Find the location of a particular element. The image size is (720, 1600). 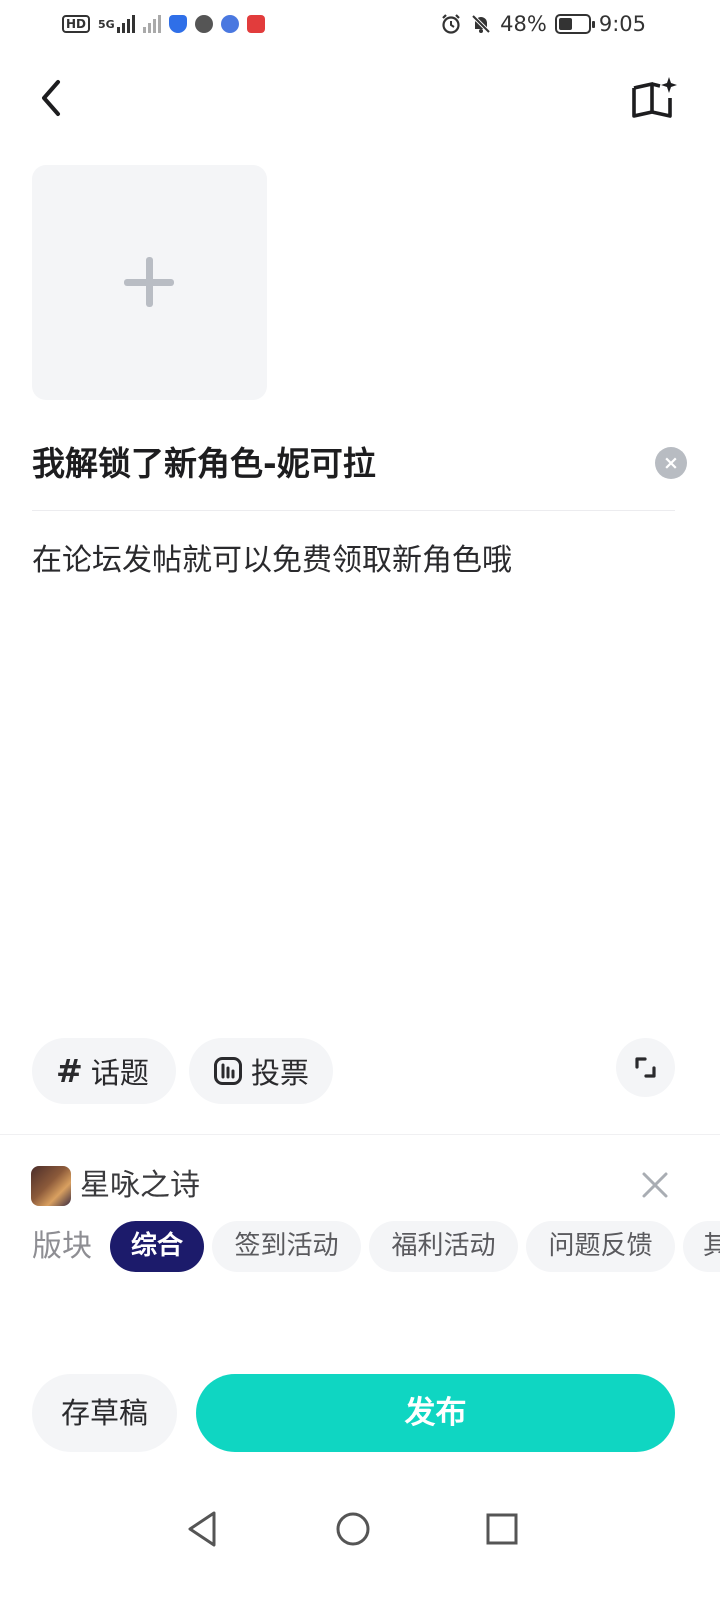

chevron-left-icon is located at coordinates (51, 98).